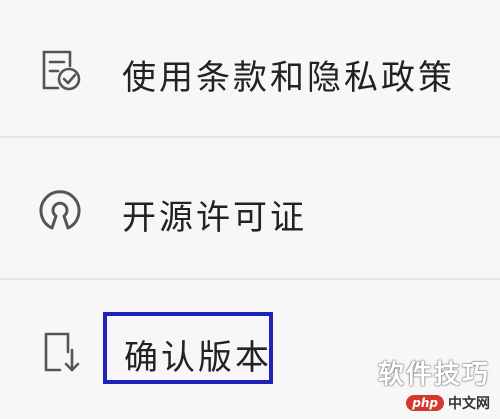  What do you see at coordinates (60, 70) in the screenshot?
I see `terms-checked-doc-icon` at bounding box center [60, 70].